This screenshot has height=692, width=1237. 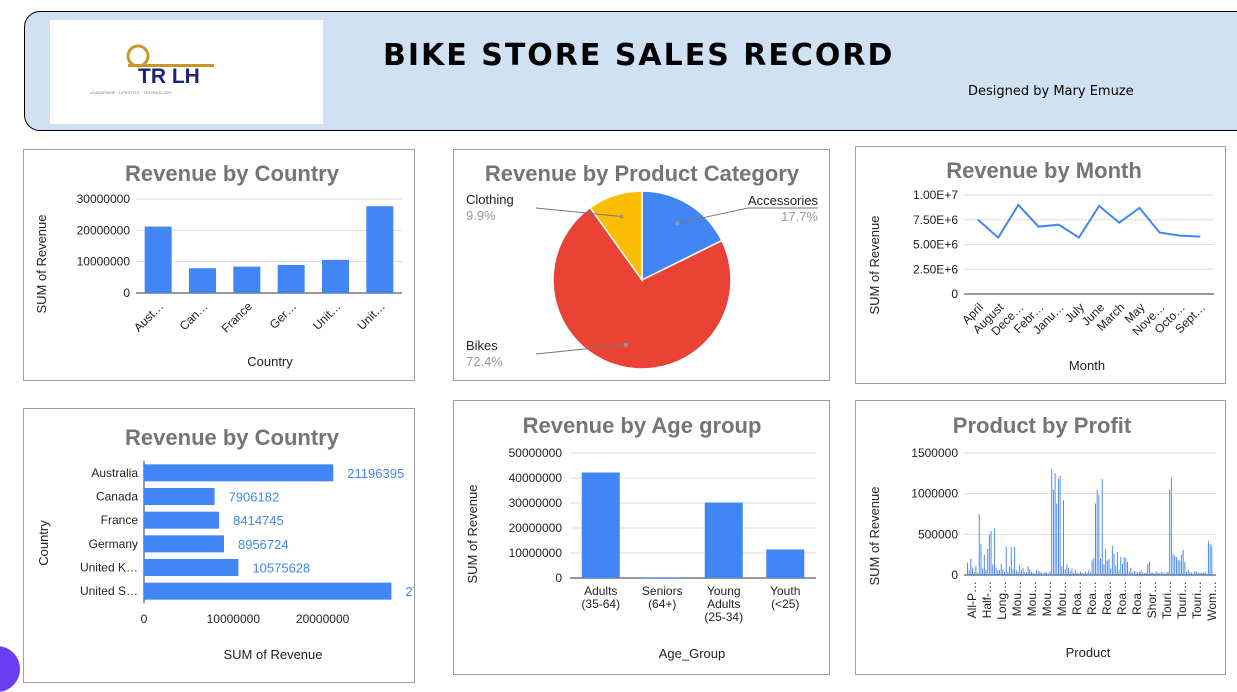 I want to click on x-tick-label: France, so click(x=237, y=317).